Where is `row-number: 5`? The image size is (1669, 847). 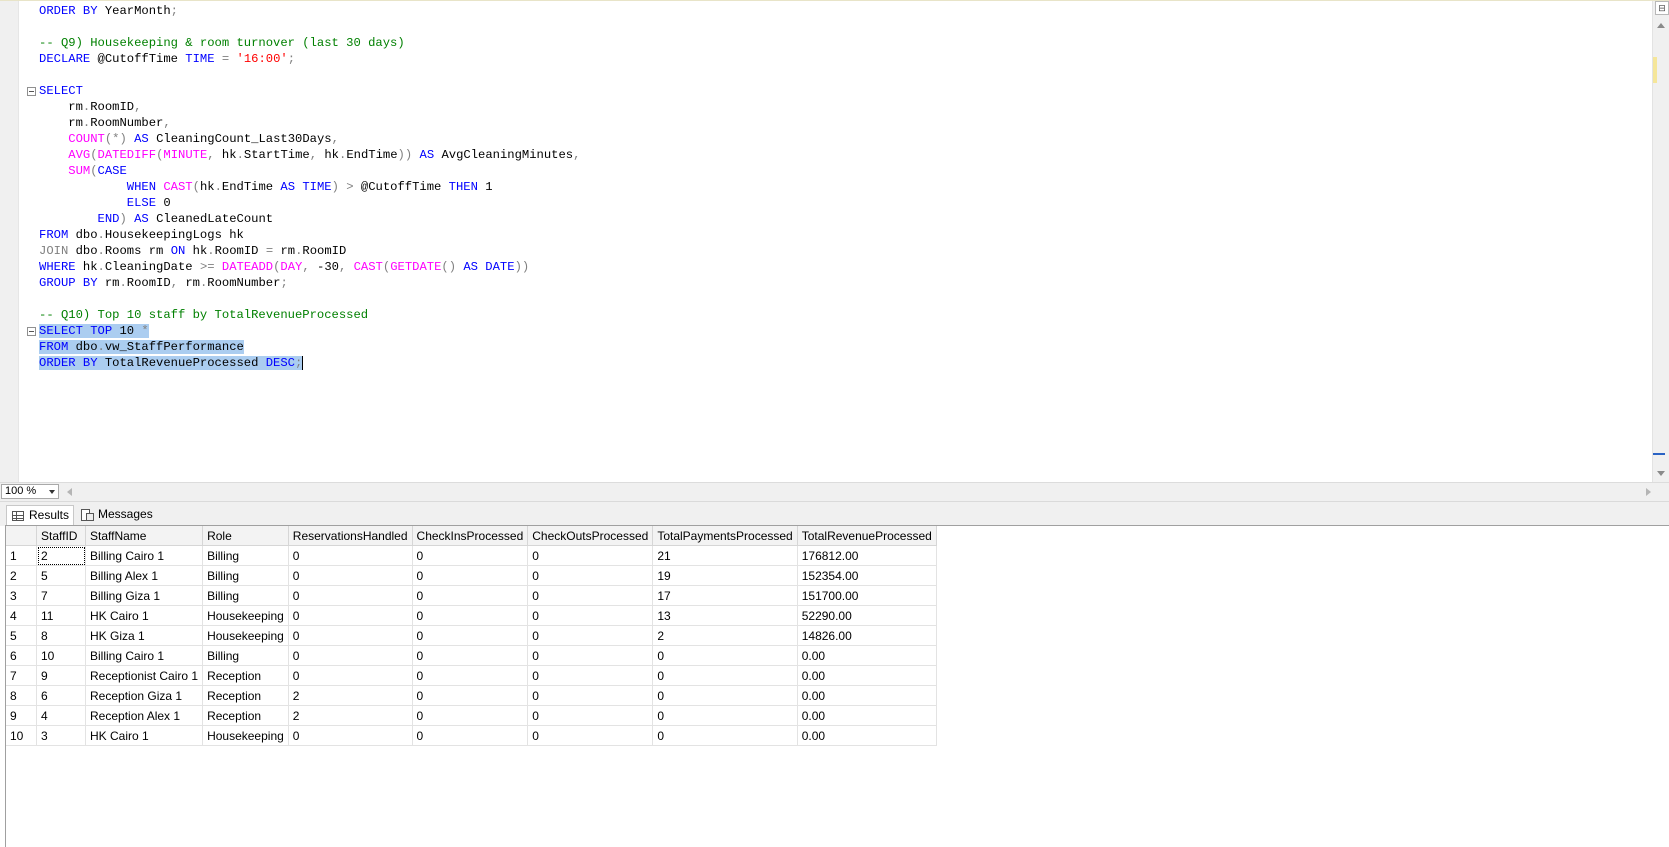
row-number: 5 is located at coordinates (21, 635).